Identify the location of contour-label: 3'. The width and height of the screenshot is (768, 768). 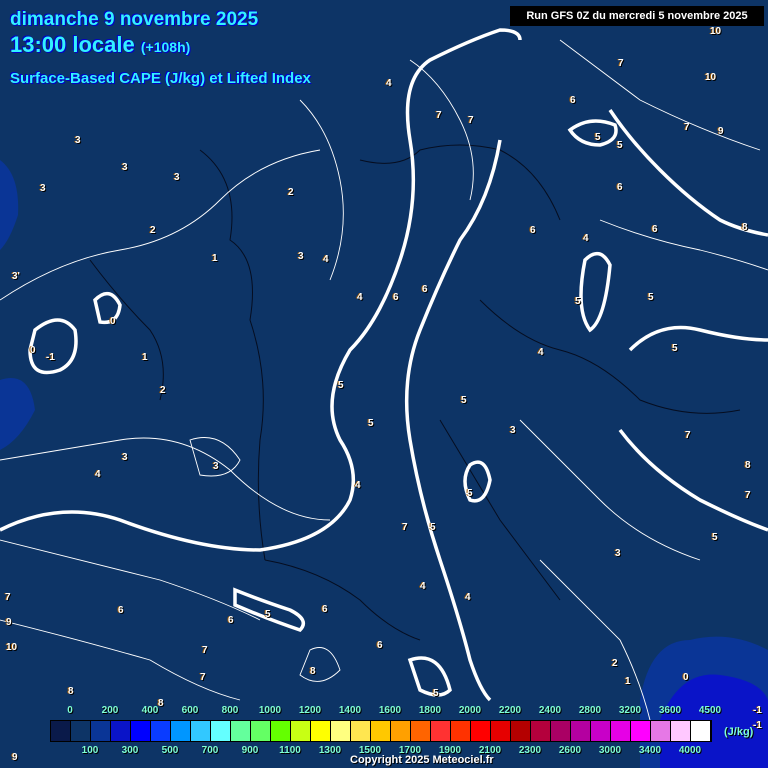
(16, 276).